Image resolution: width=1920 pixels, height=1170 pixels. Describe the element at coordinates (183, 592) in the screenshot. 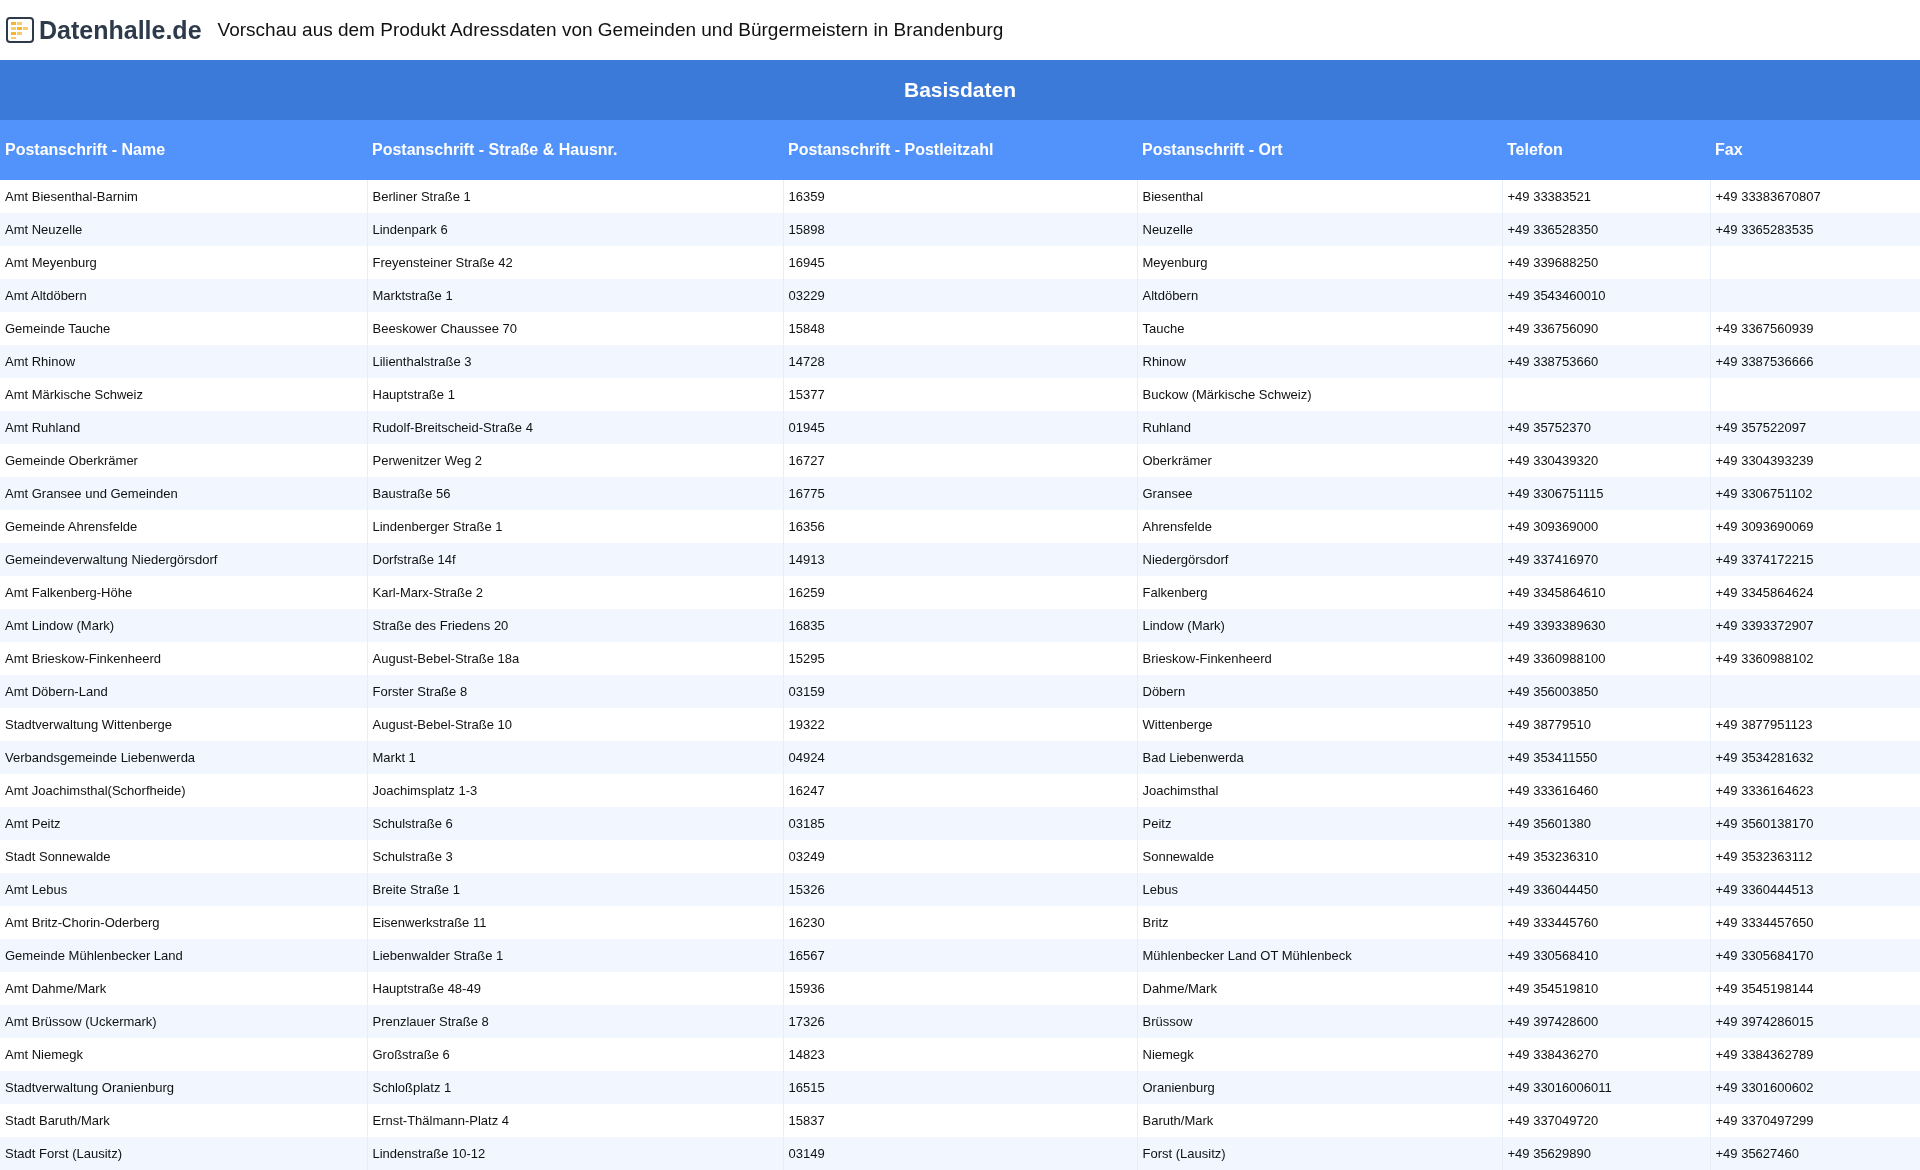

I see `table-cell: Amt Falkenberg-Höhe` at that location.